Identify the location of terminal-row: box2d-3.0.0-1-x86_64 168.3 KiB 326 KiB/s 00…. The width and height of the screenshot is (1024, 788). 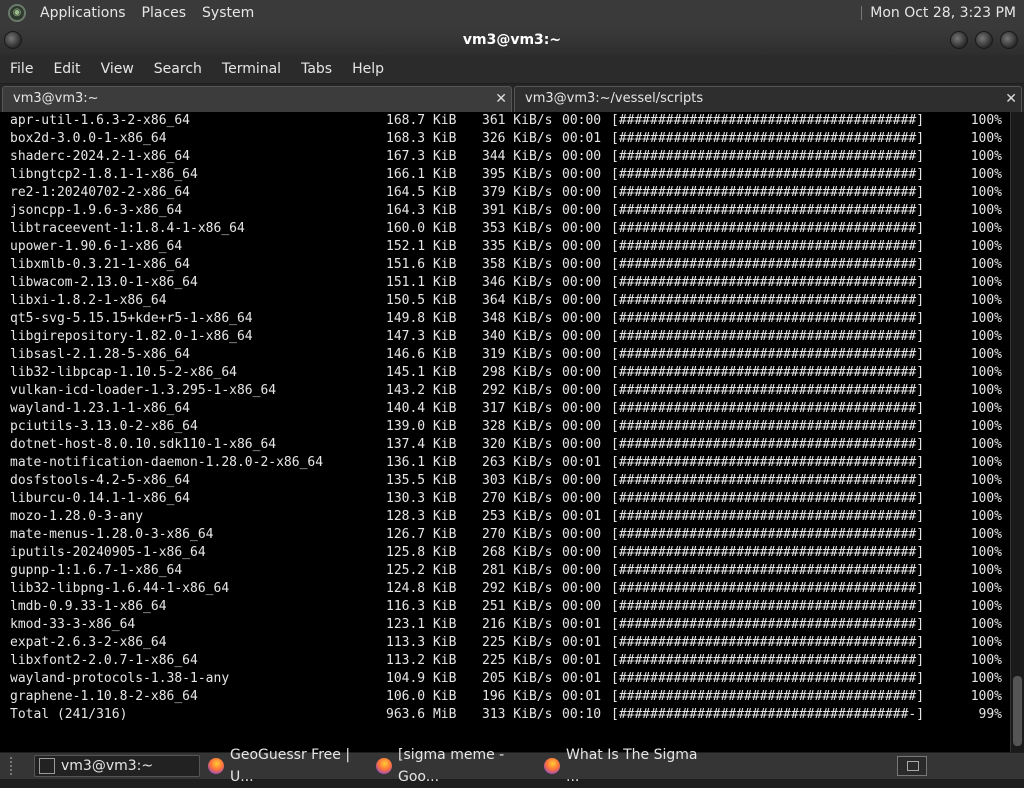
(505, 139).